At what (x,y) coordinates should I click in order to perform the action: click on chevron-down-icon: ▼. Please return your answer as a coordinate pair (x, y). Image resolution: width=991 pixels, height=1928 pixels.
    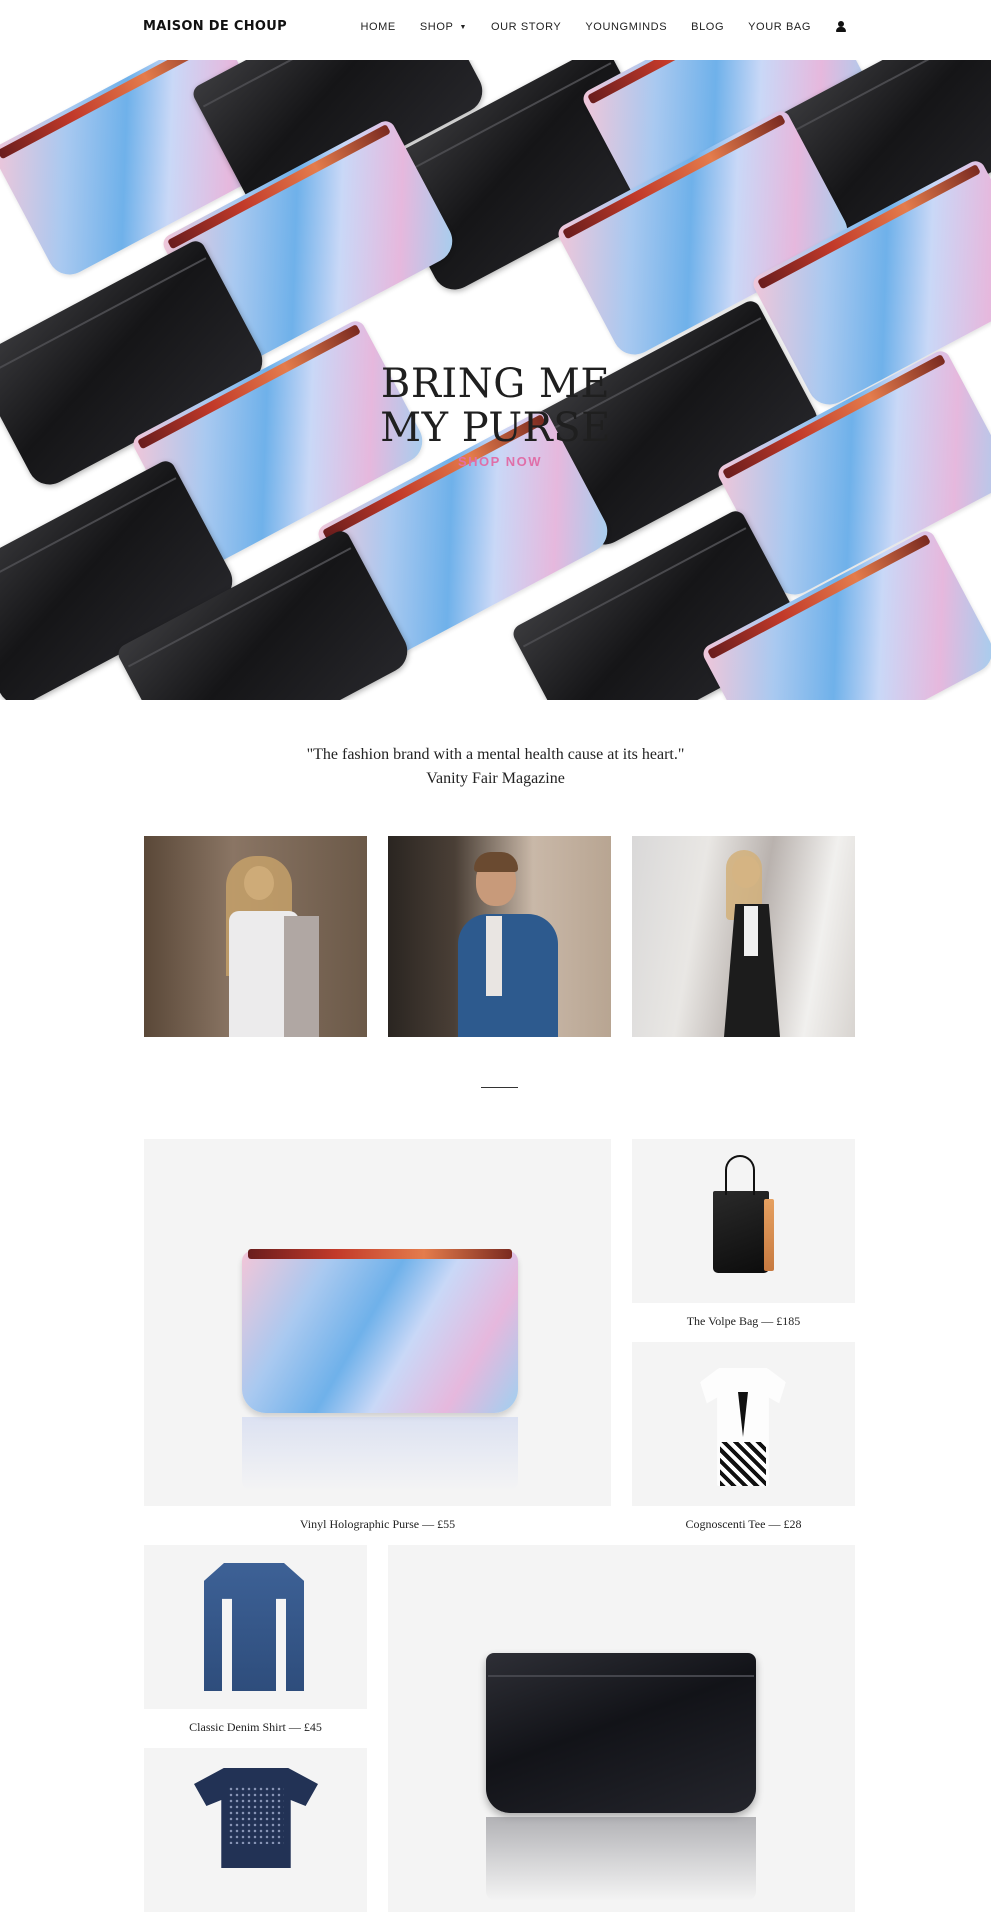
    Looking at the image, I should click on (463, 27).